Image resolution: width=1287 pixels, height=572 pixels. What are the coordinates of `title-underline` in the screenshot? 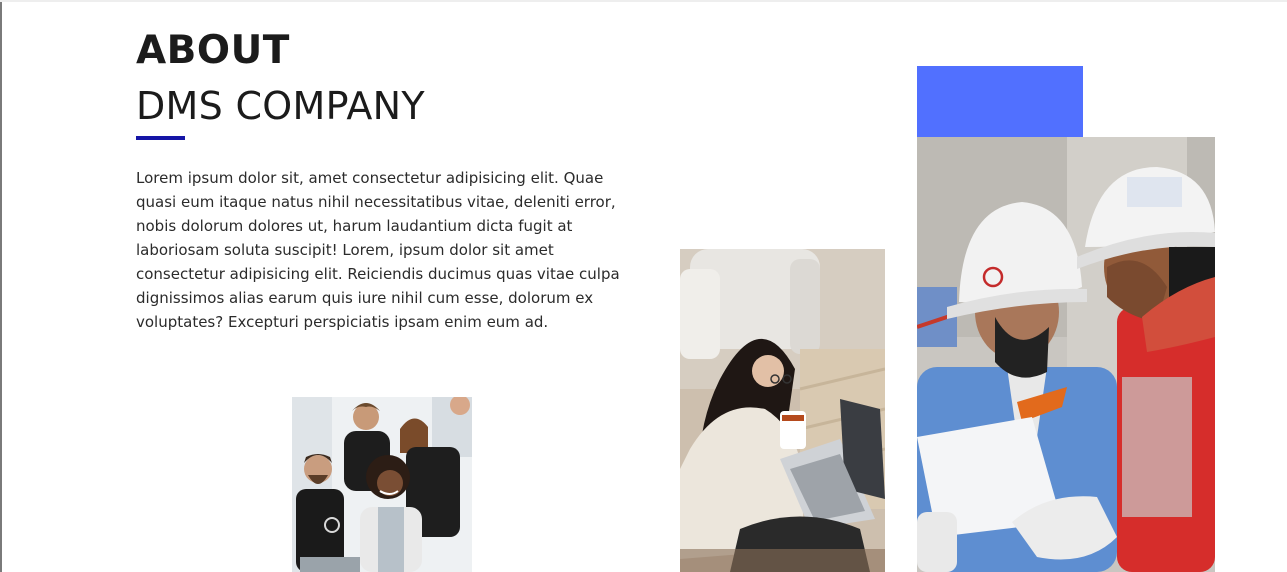 It's located at (160, 138).